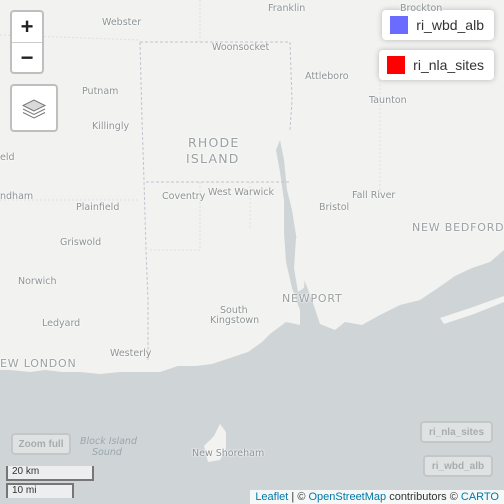 Image resolution: width=504 pixels, height=504 pixels. What do you see at coordinates (40, 490) in the screenshot?
I see `scale-bar-mi: 10 mi` at bounding box center [40, 490].